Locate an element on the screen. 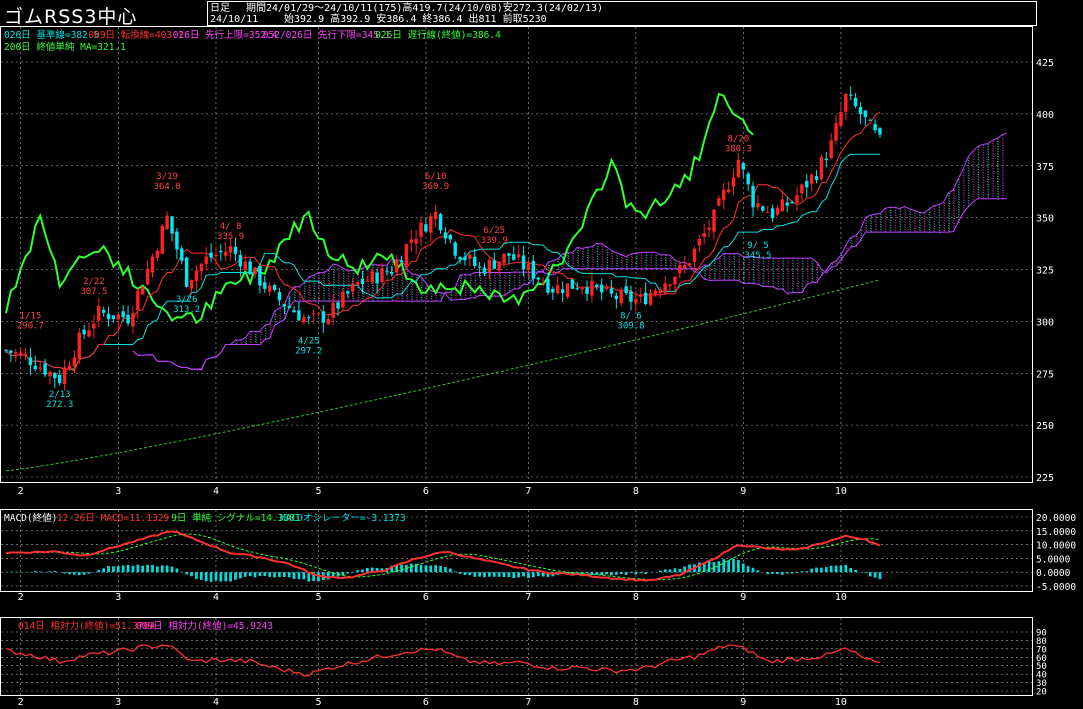 The width and height of the screenshot is (1083, 709). rsi-x-tick: 6 is located at coordinates (426, 702).